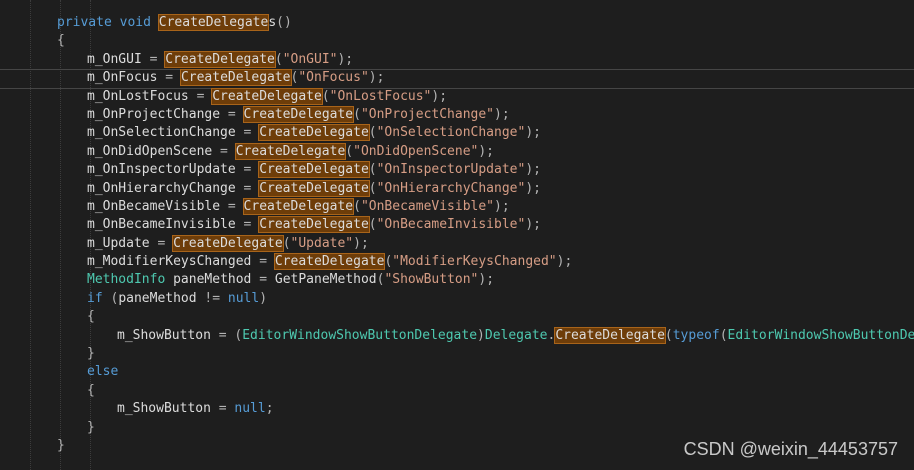 This screenshot has width=914, height=470. What do you see at coordinates (457, 428) in the screenshot?
I see `code-line-else-close: }` at bounding box center [457, 428].